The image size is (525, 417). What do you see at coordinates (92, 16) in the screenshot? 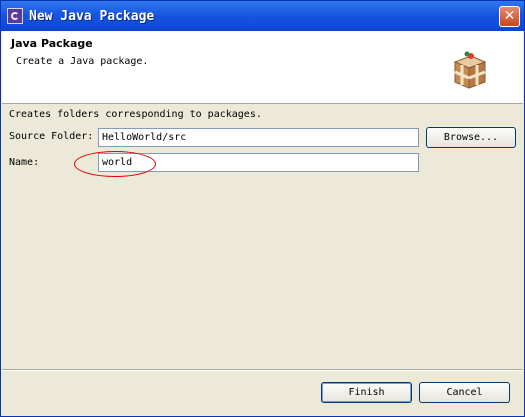
I see `window-title: New Java Package` at bounding box center [92, 16].